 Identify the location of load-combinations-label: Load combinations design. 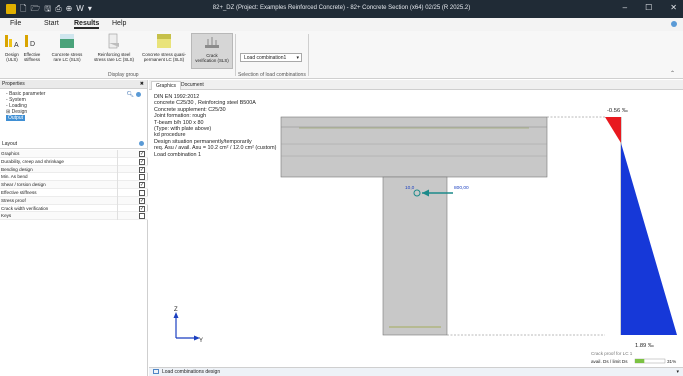
(191, 372).